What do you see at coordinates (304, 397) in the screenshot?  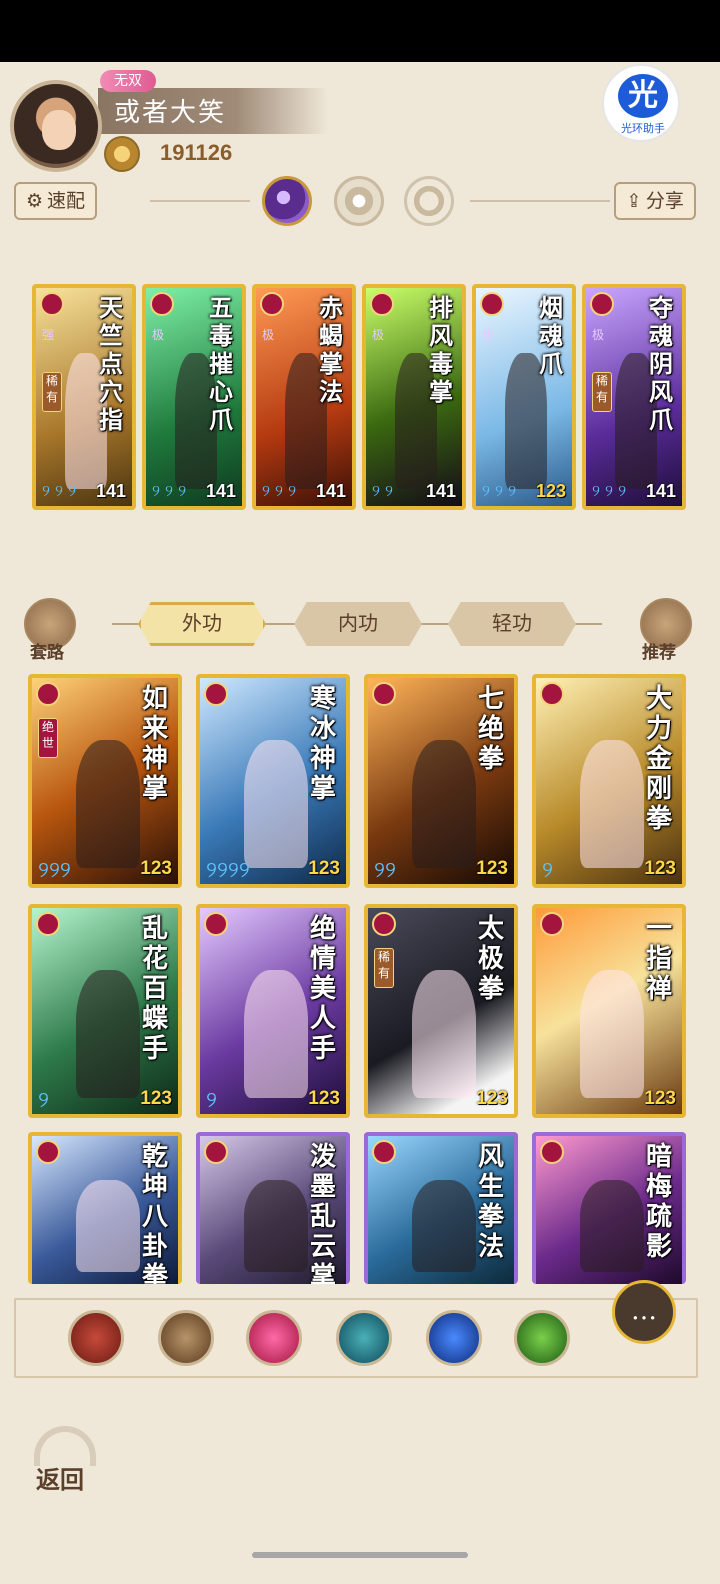 I see `equipped-card: 极 赤蝎掌法 ୨ ୨ ୨ 141` at bounding box center [304, 397].